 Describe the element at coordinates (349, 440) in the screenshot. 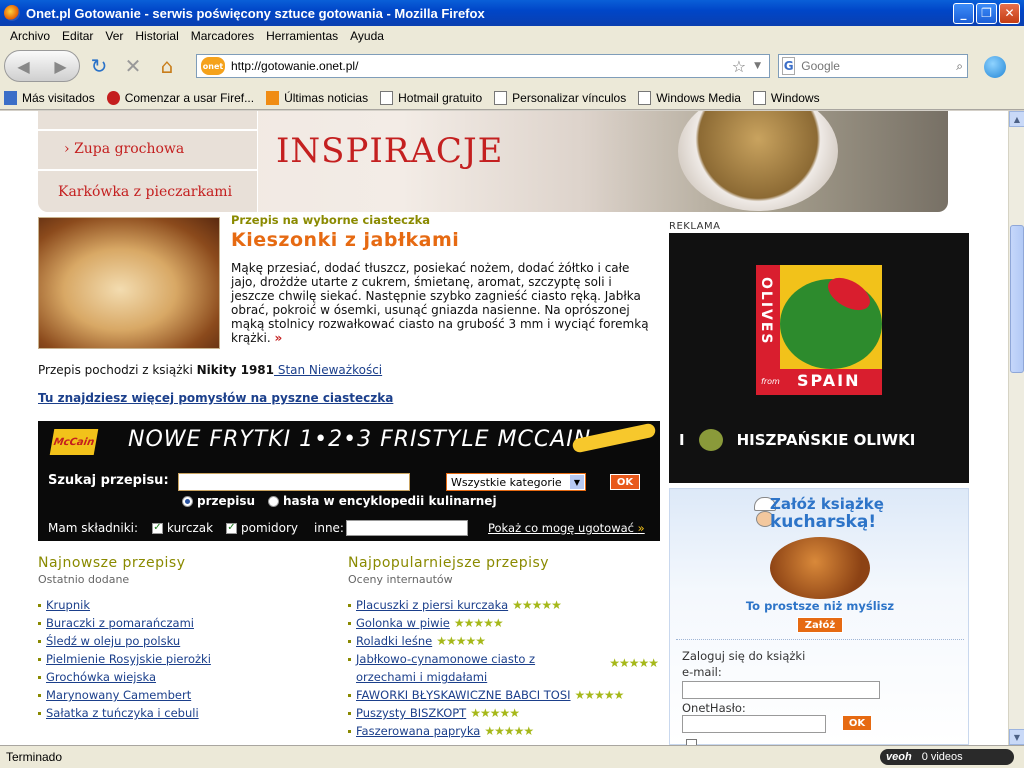

I see `mccain-banner: McCain NOWE FRYTKI 1•2•3 FRISTYLE MCCAIN` at that location.